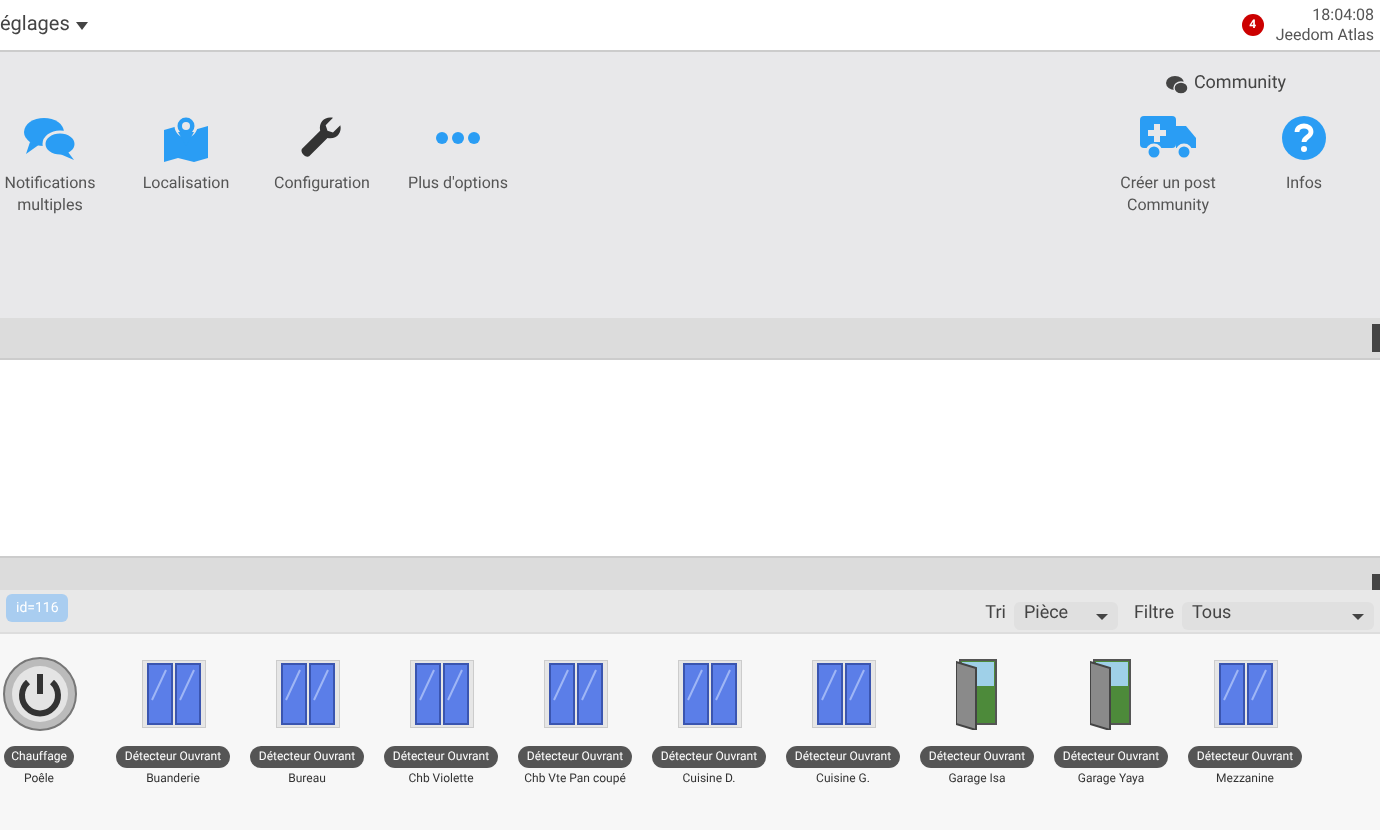 The width and height of the screenshot is (1380, 830). What do you see at coordinates (1304, 182) in the screenshot?
I see `action-label: Infos` at bounding box center [1304, 182].